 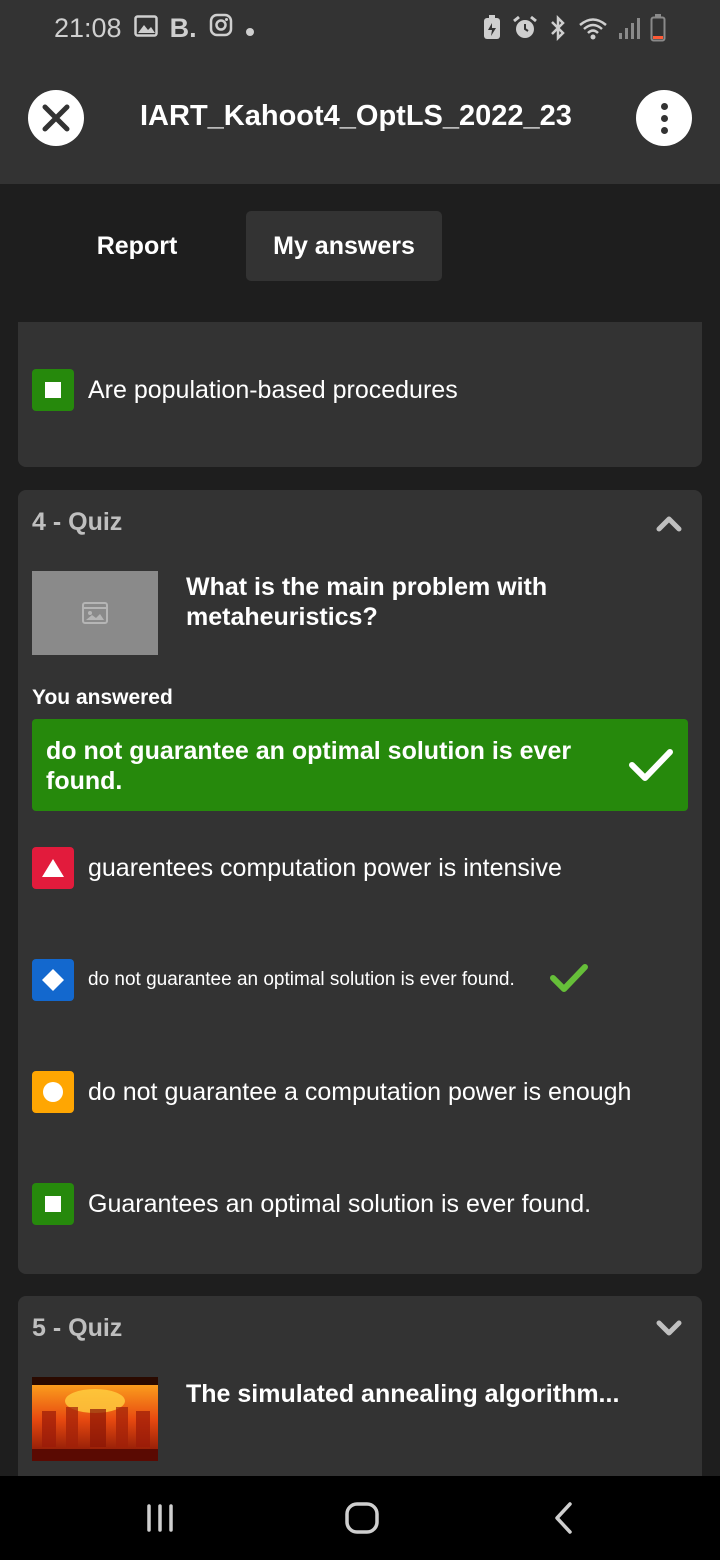 What do you see at coordinates (629, 28) in the screenshot?
I see `signal-icon` at bounding box center [629, 28].